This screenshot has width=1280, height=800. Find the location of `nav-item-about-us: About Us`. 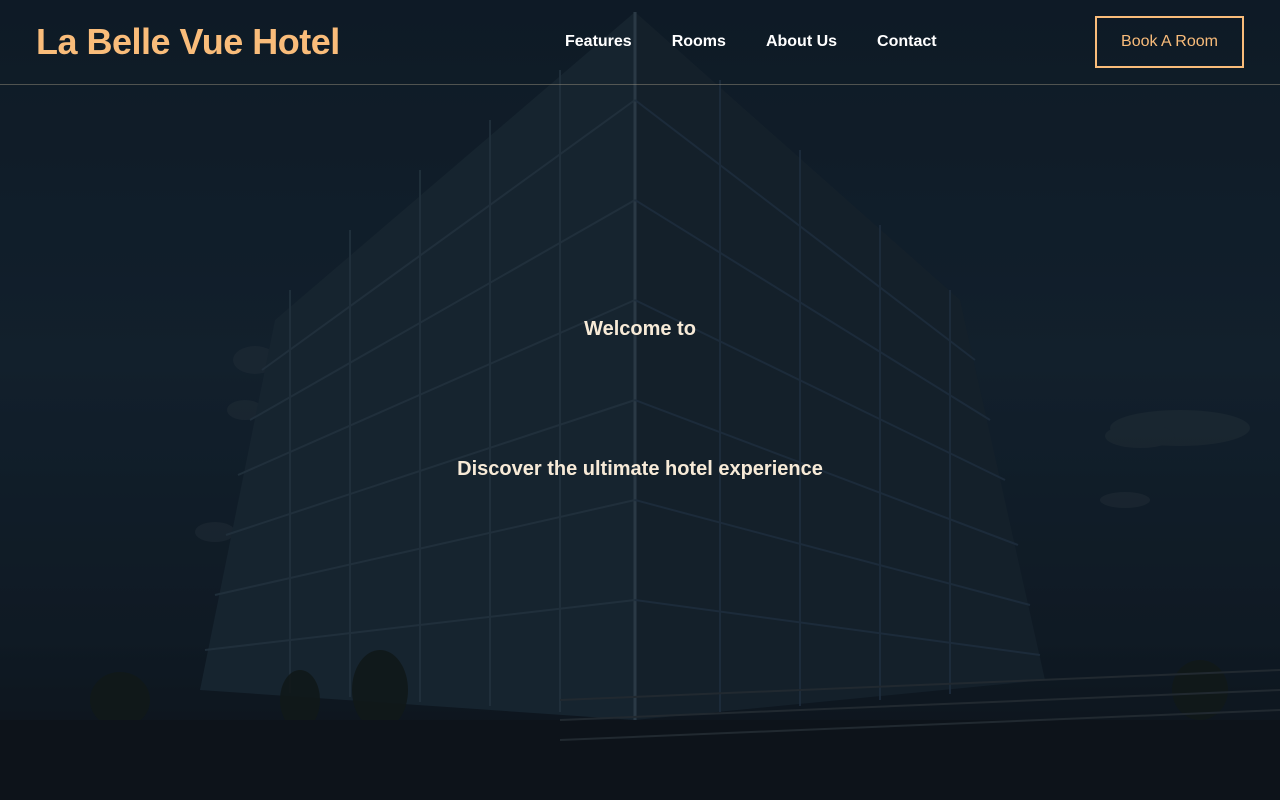

nav-item-about-us: About Us is located at coordinates (801, 42).